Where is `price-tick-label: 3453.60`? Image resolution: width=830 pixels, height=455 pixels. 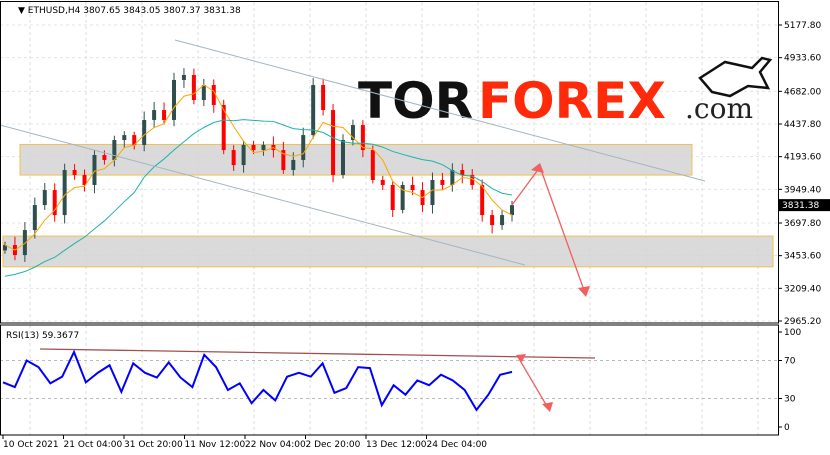 price-tick-label: 3453.60 is located at coordinates (802, 257).